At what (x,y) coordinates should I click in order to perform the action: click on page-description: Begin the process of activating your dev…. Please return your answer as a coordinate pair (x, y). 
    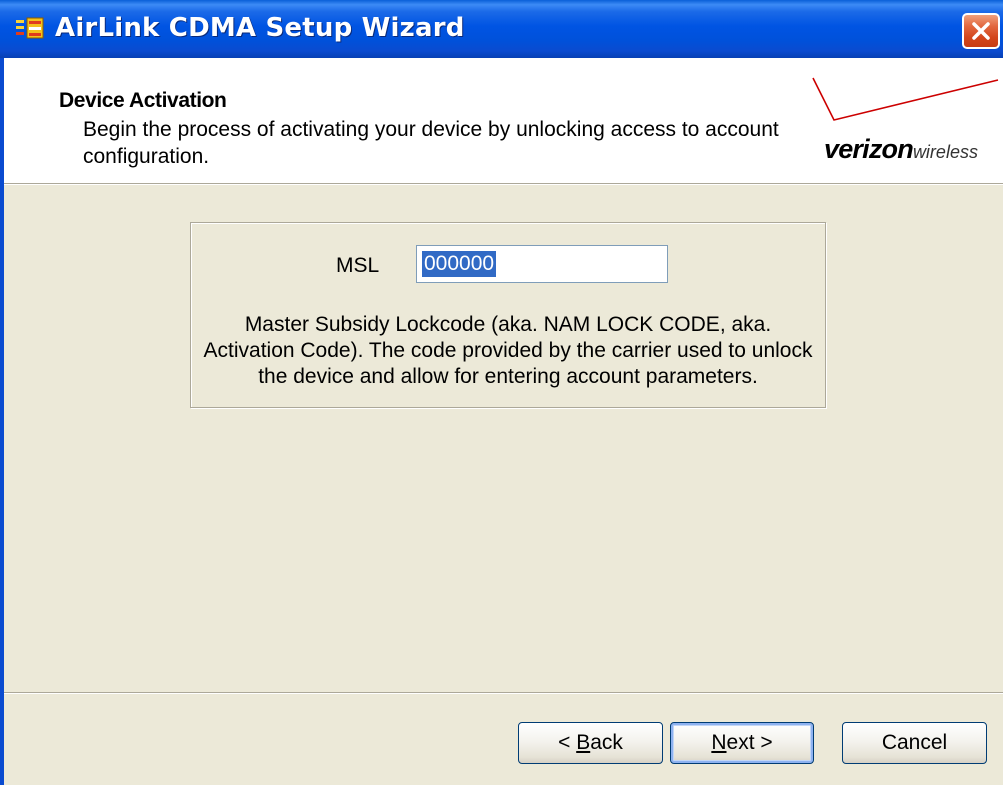
    Looking at the image, I should click on (431, 143).